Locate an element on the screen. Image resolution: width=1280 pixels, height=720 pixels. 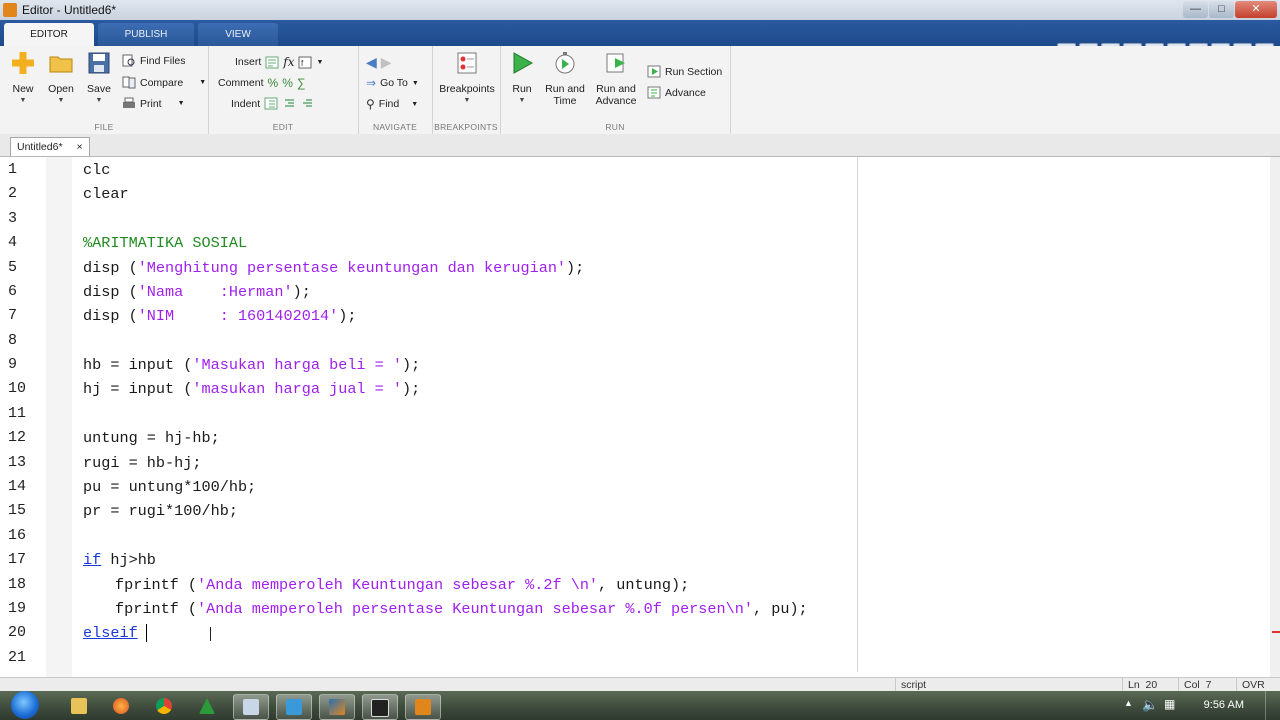
breakpoints-dropdown-icon: ▼ is located at coordinates (467, 100).